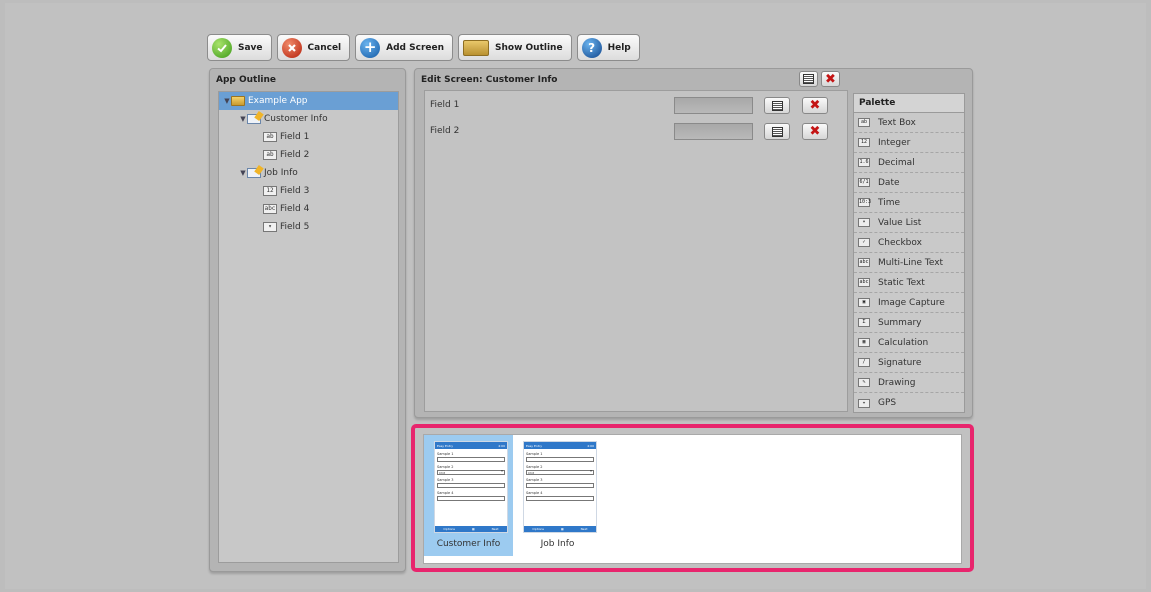 This screenshot has width=1151, height=592. I want to click on tree-item-example-app: ▼ Example App, so click(308, 101).